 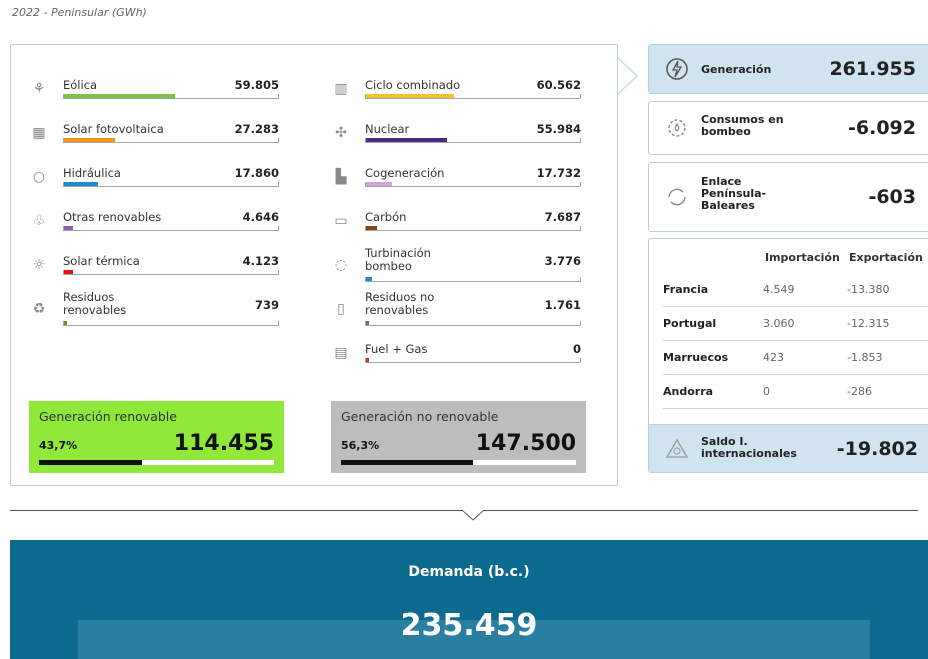 I want to click on tech-value: 1.761, so click(x=562, y=305).